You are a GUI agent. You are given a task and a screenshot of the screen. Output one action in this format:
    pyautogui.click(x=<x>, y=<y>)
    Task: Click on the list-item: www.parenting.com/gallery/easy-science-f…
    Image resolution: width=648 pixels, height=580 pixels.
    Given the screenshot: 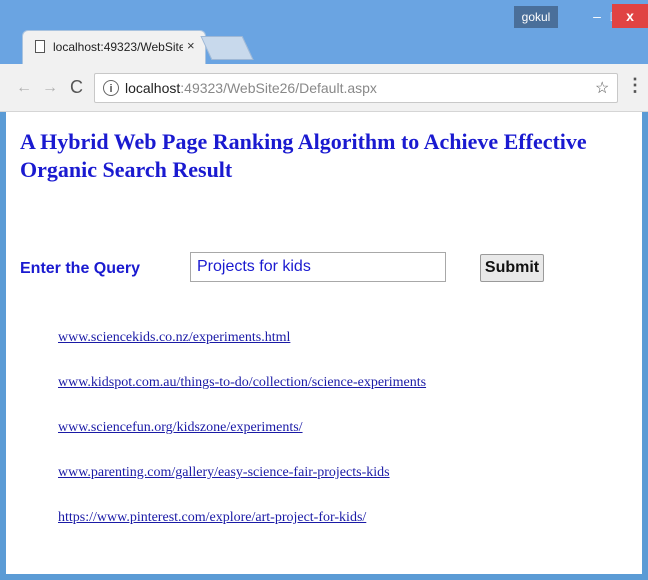 What is the action you would take?
    pyautogui.click(x=242, y=487)
    